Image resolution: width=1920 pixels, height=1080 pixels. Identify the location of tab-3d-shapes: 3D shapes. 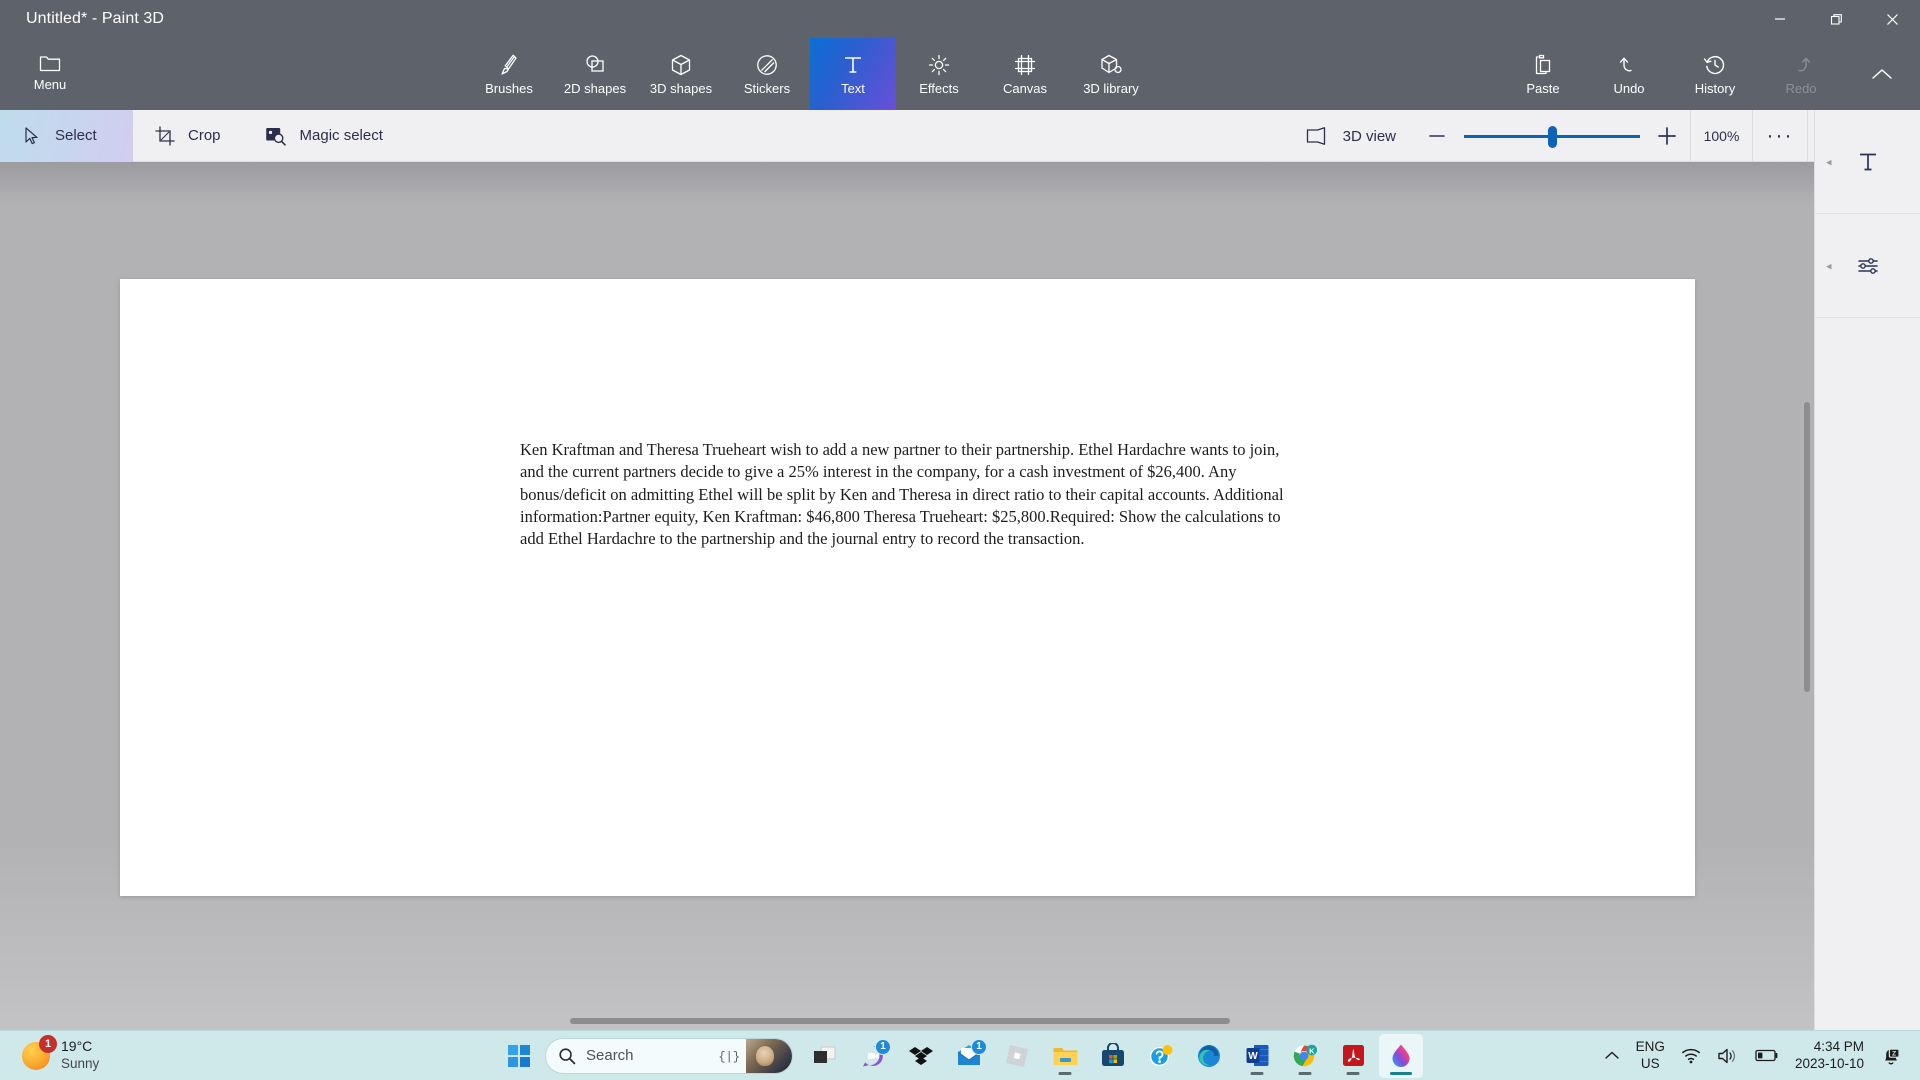
(681, 74).